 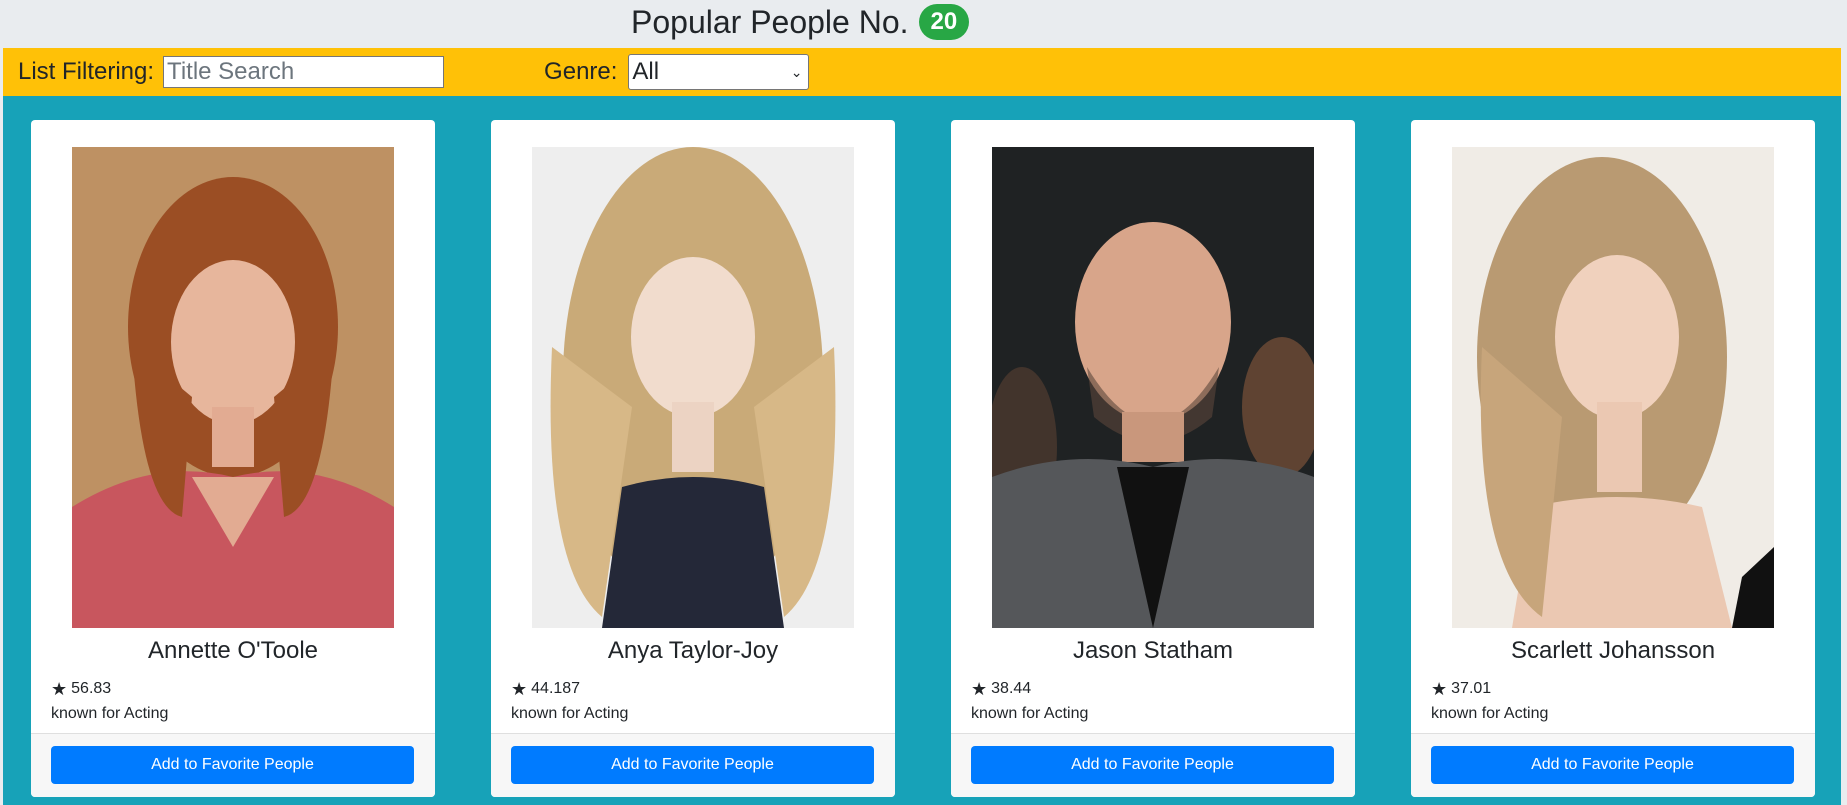 I want to click on person-name: Scarlett Johansson, so click(x=1613, y=650).